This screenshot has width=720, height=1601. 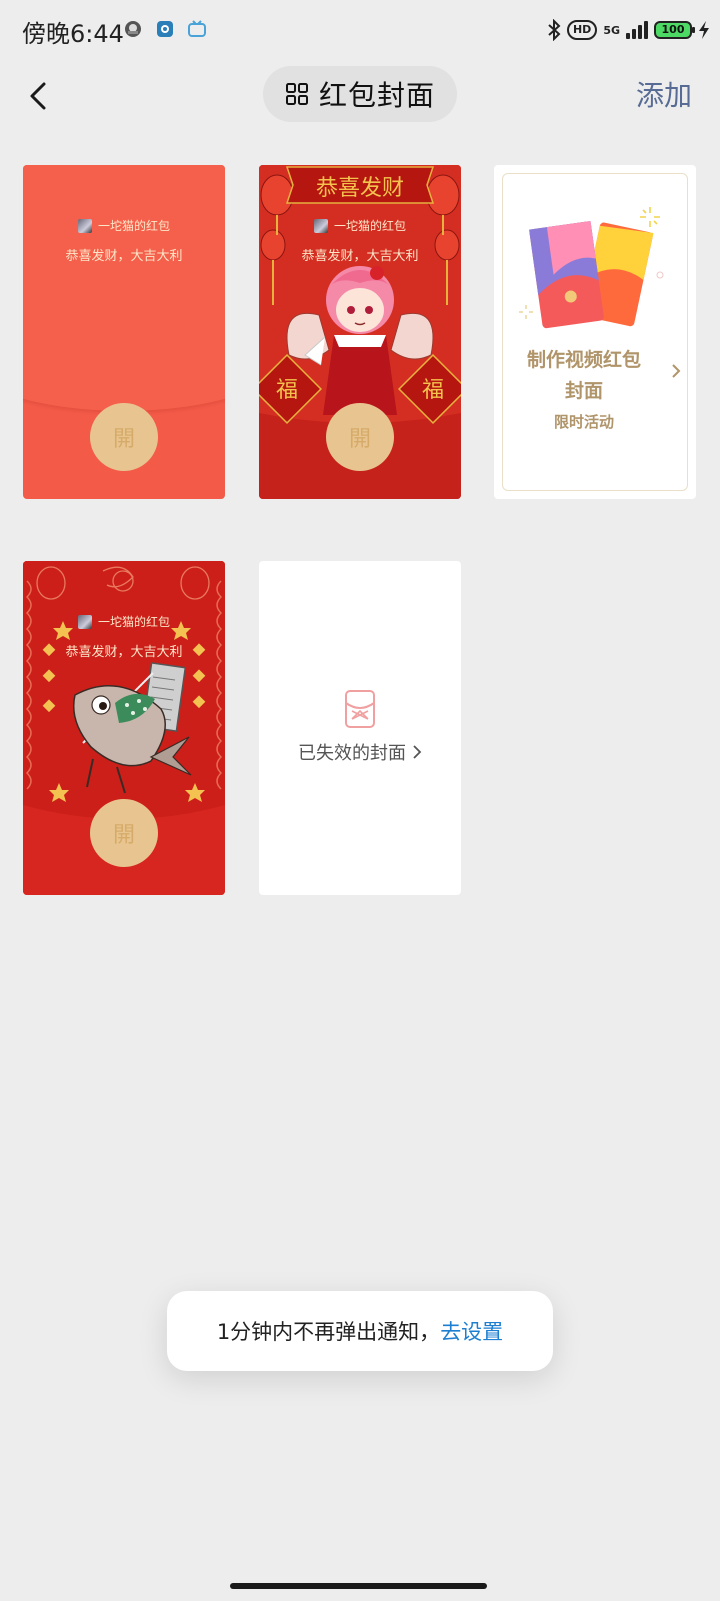 I want to click on envelope-outline-icon, so click(x=360, y=709).